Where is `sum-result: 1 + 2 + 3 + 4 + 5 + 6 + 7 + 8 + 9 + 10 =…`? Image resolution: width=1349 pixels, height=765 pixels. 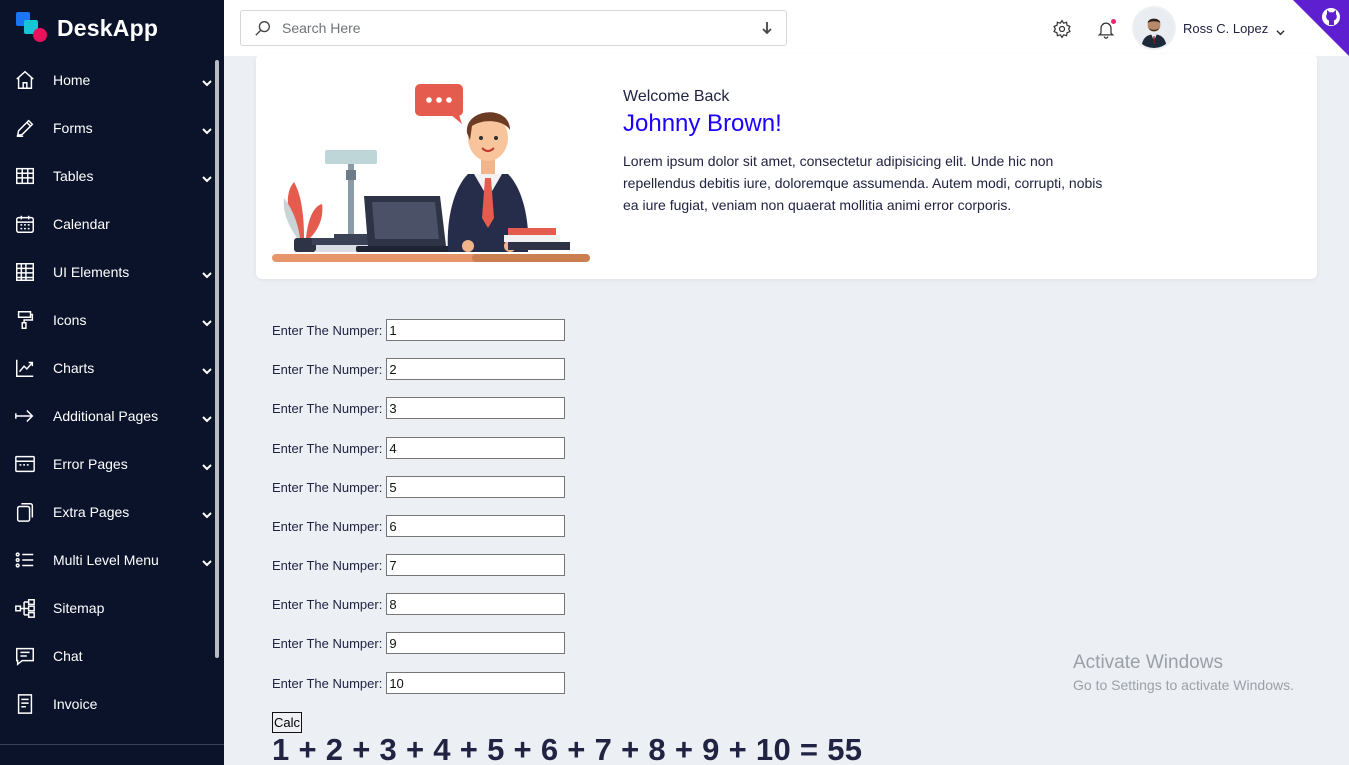
sum-result: 1 + 2 + 3 + 4 + 5 + 6 + 7 + 8 + 9 + 10 =… is located at coordinates (567, 748).